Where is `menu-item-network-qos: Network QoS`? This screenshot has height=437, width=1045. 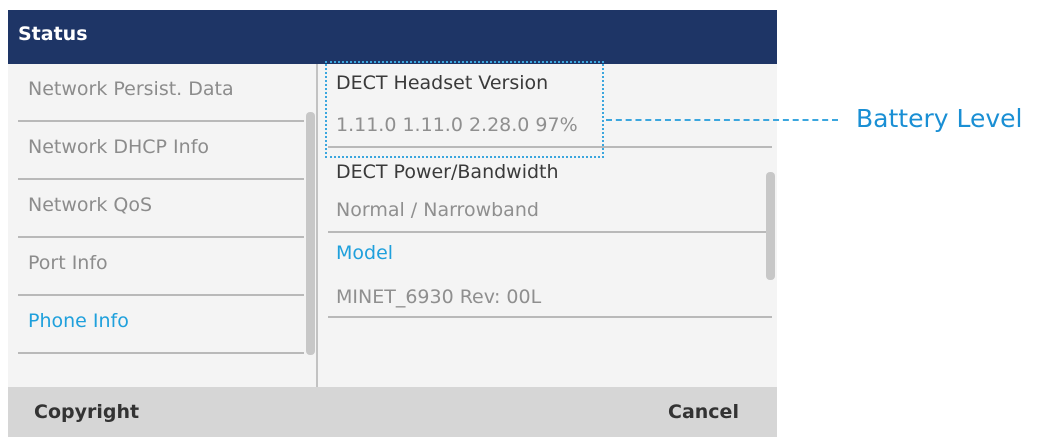
menu-item-network-qos: Network QoS is located at coordinates (161, 209).